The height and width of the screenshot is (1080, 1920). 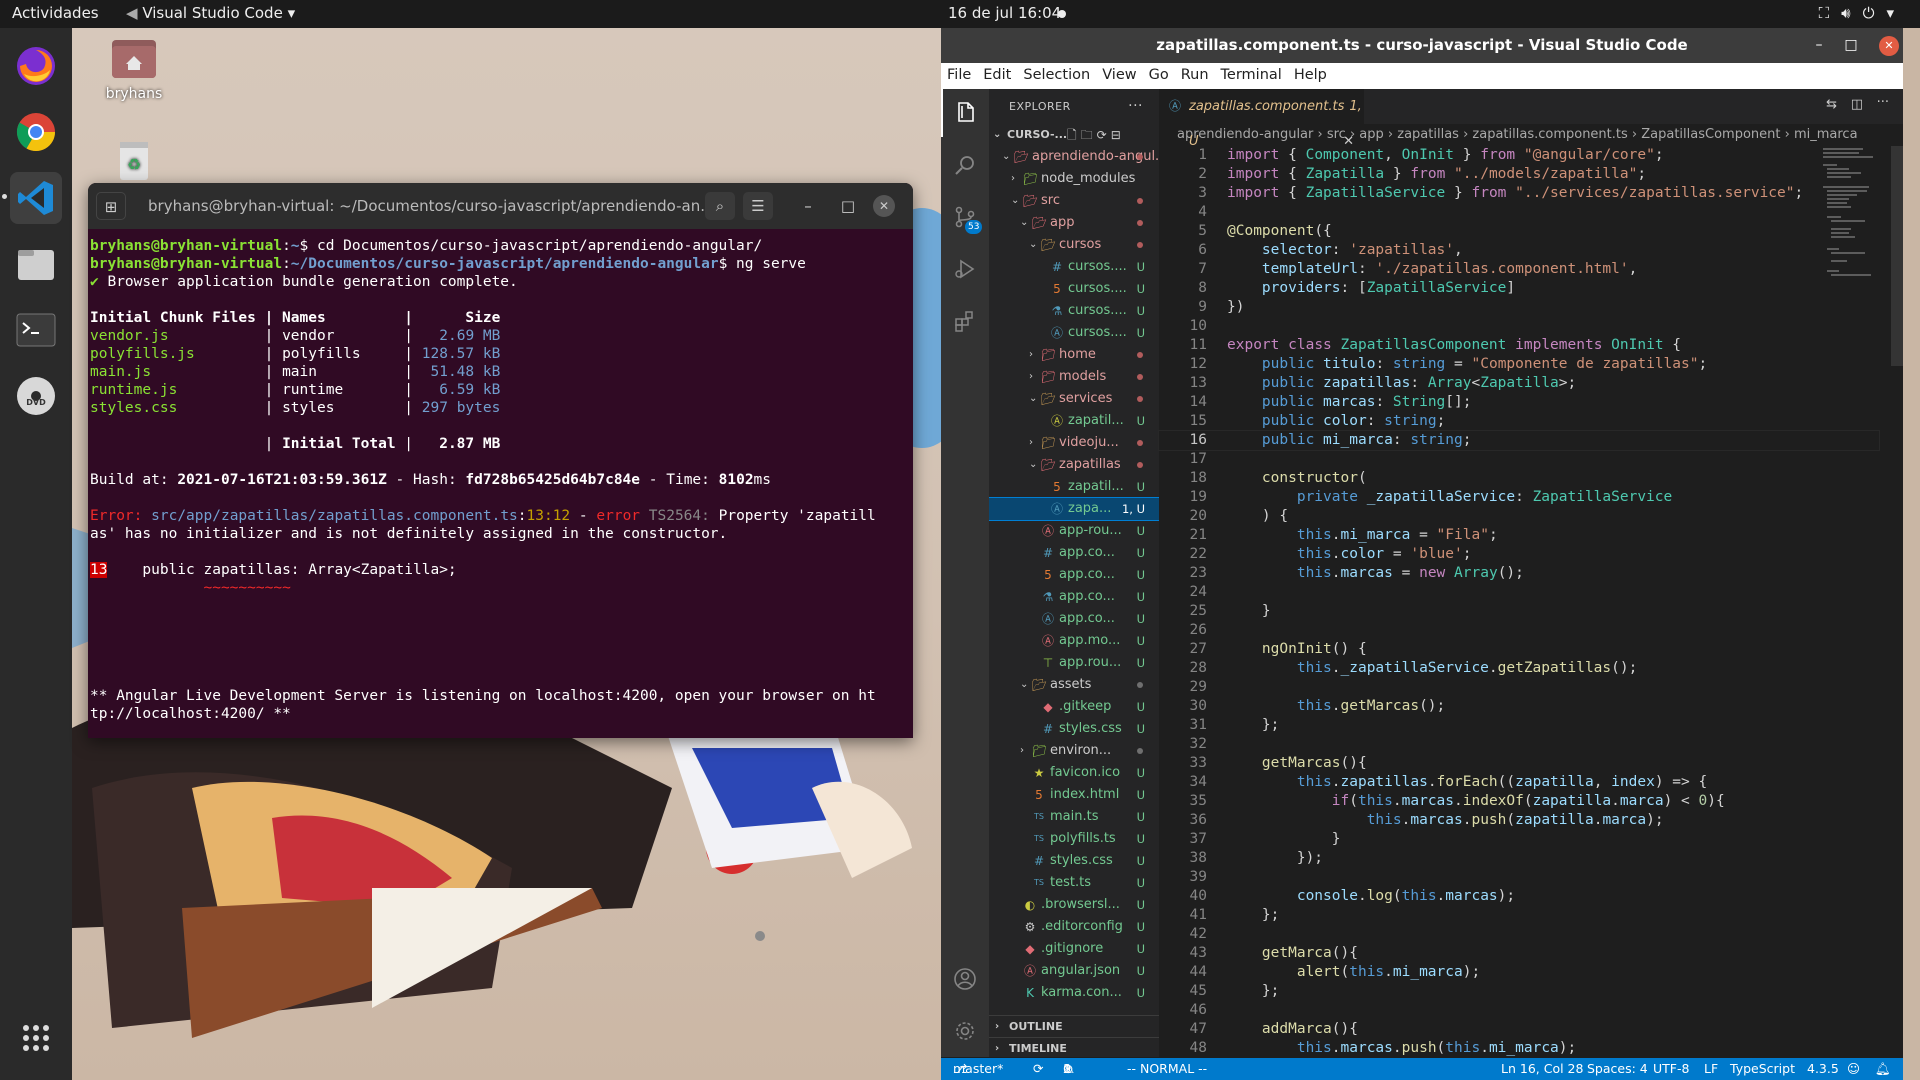 What do you see at coordinates (1826, 134) in the screenshot?
I see `breadcrumb-item: mi_marca` at bounding box center [1826, 134].